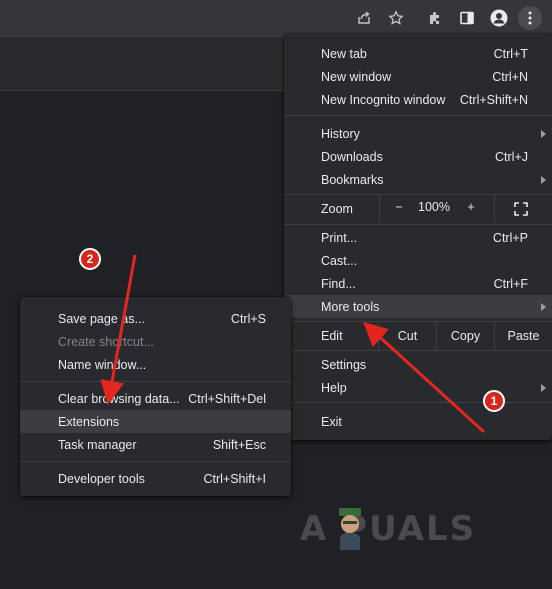  Describe the element at coordinates (434, 207) in the screenshot. I see `zoom-level: 100%` at that location.